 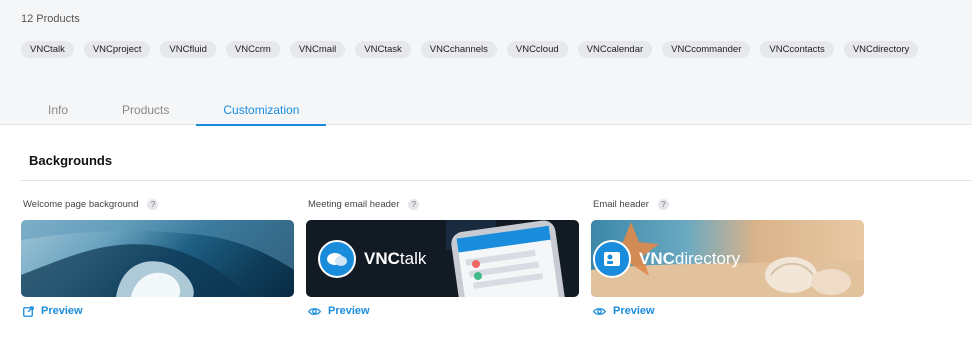 I want to click on tab-info: Info, so click(x=58, y=110).